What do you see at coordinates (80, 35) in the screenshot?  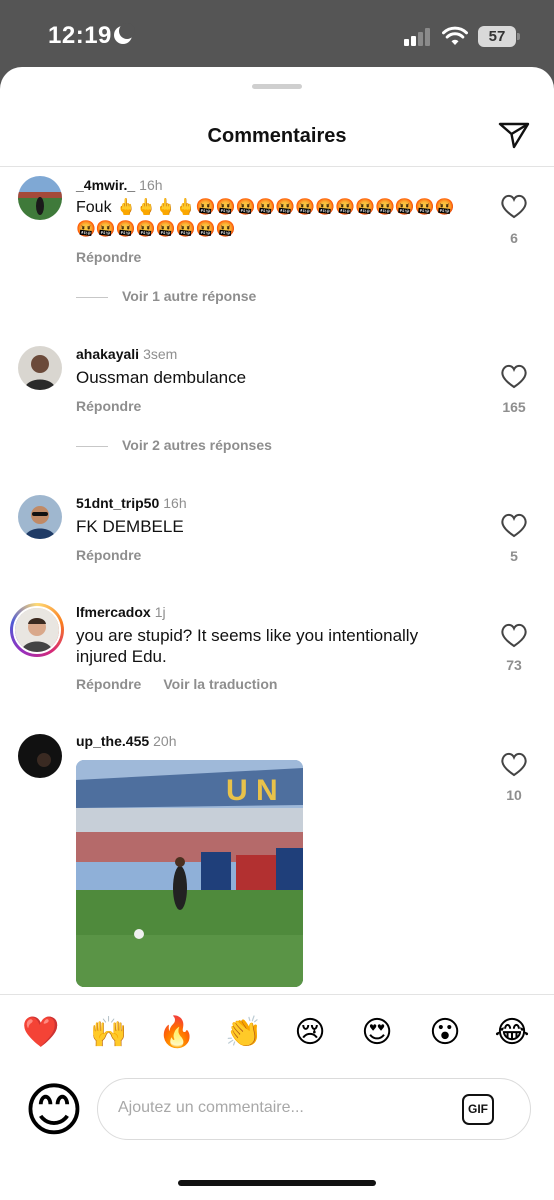 I see `status-time: 12:19` at bounding box center [80, 35].